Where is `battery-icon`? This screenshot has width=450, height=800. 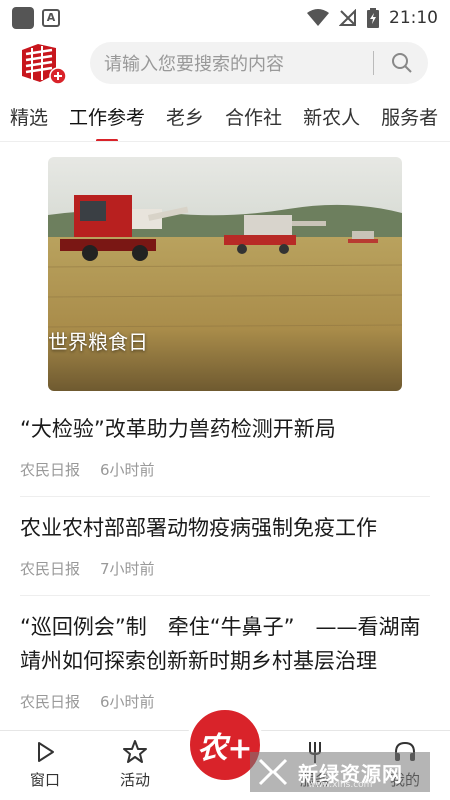
battery-icon is located at coordinates (373, 18).